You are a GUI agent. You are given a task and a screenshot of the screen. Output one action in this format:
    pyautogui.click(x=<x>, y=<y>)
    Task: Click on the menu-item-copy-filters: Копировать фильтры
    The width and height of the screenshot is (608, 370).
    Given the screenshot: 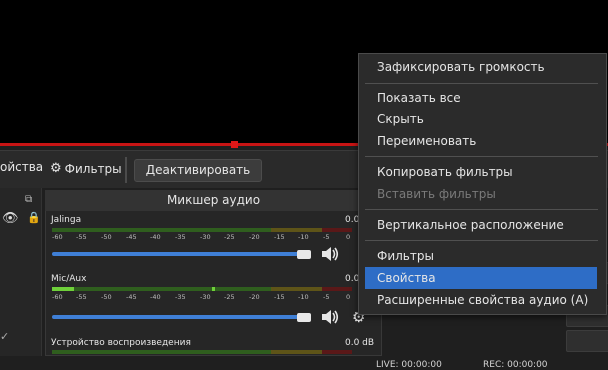 What is the action you would take?
    pyautogui.click(x=445, y=172)
    